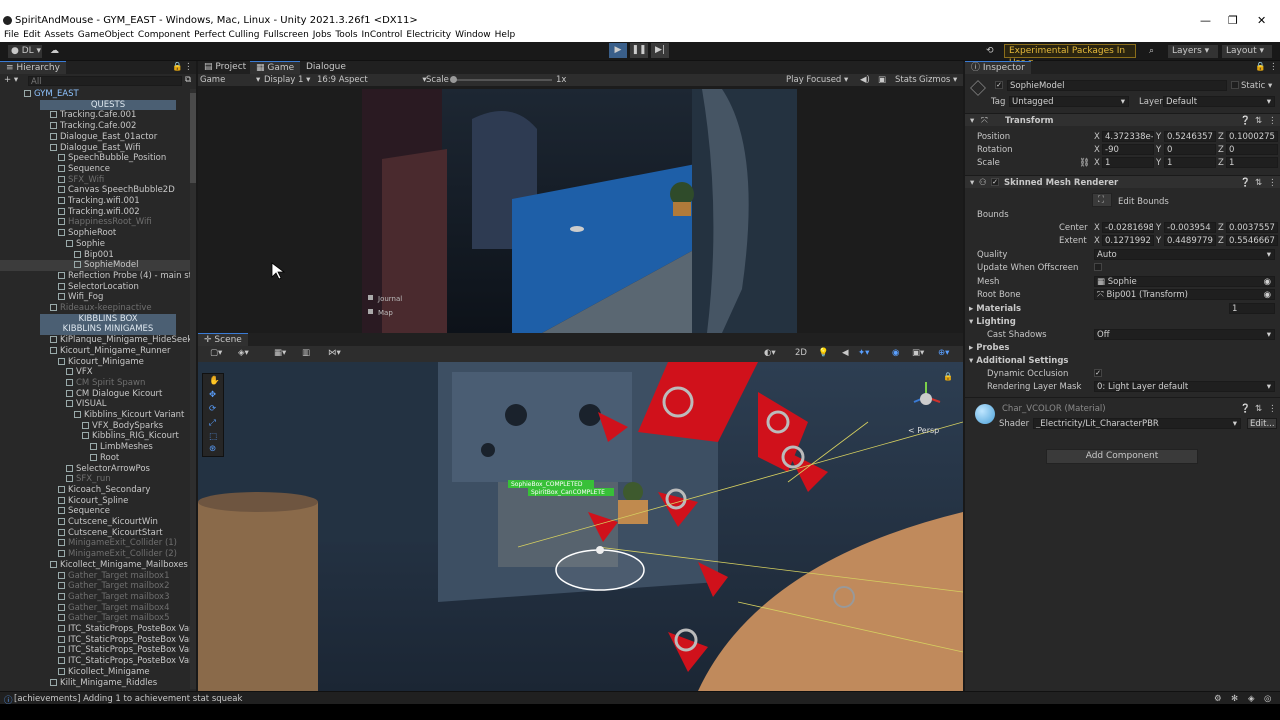  Describe the element at coordinates (1184, 334) in the screenshot. I see `cast-shadows-dropdown: Off ▾` at that location.